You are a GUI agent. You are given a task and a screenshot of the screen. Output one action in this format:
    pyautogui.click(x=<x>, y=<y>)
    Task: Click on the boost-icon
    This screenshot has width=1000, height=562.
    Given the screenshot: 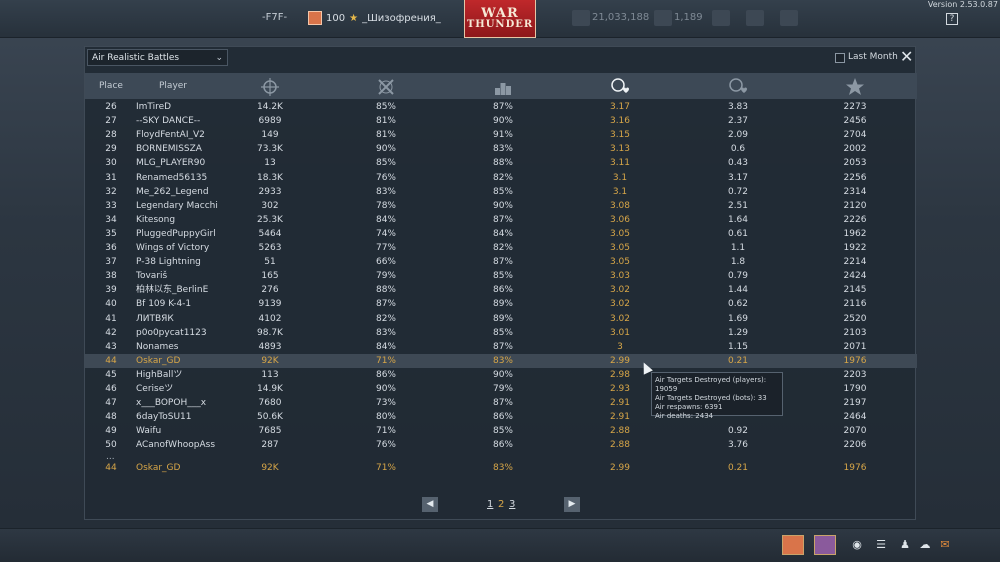 What is the action you would take?
    pyautogui.click(x=721, y=18)
    